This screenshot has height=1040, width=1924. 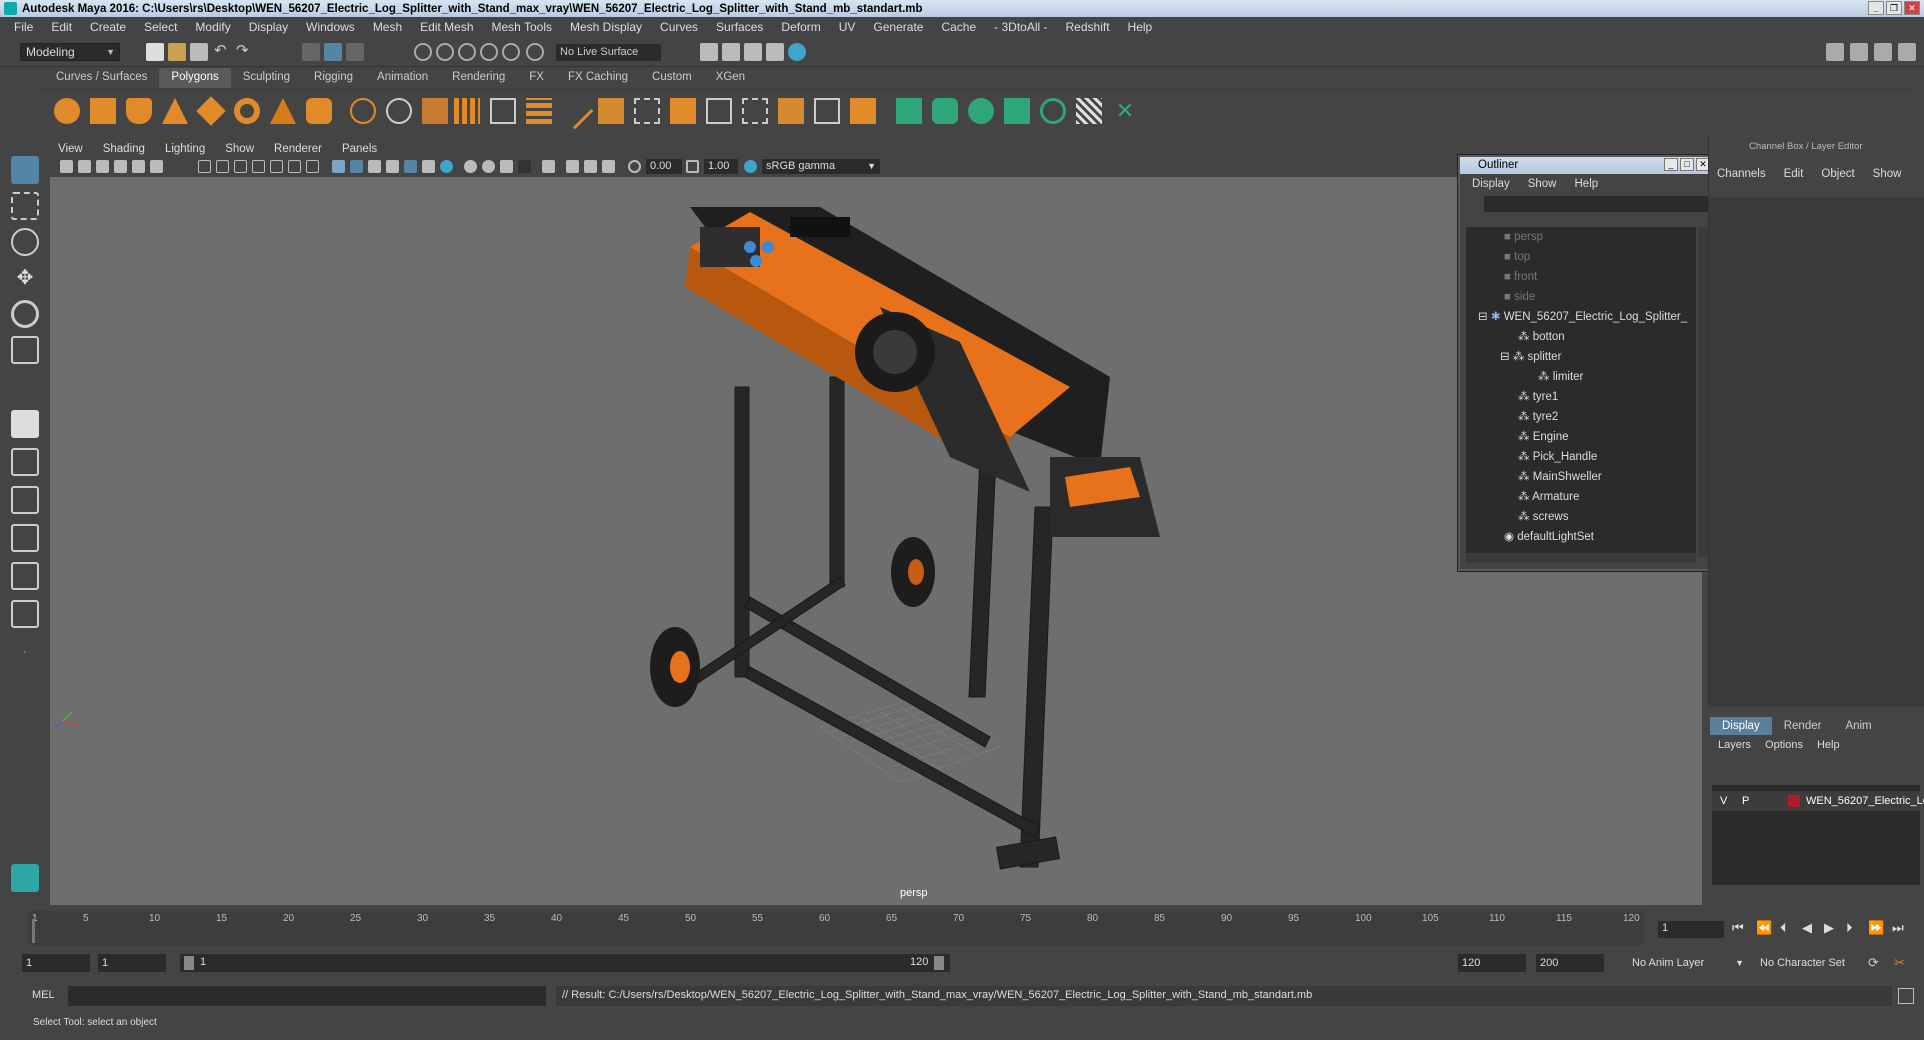 I want to click on layer-tab-render: Render, so click(x=1803, y=726).